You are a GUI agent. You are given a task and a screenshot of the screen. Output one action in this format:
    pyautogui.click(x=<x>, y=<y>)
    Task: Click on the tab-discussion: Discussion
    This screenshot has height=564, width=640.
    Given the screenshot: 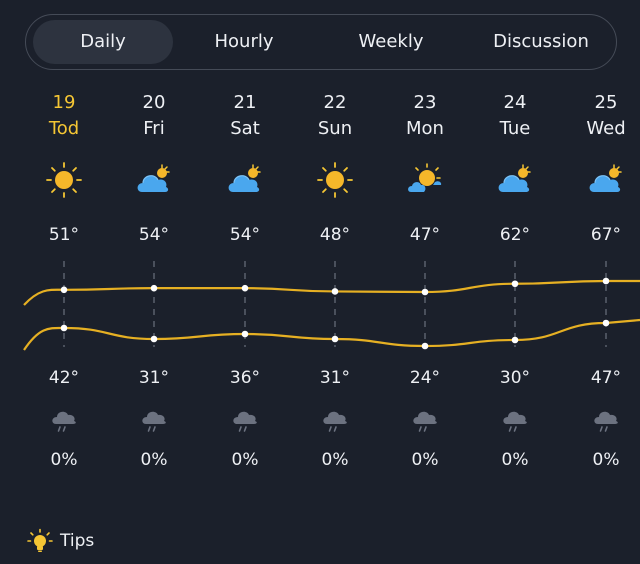 What is the action you would take?
    pyautogui.click(x=541, y=42)
    